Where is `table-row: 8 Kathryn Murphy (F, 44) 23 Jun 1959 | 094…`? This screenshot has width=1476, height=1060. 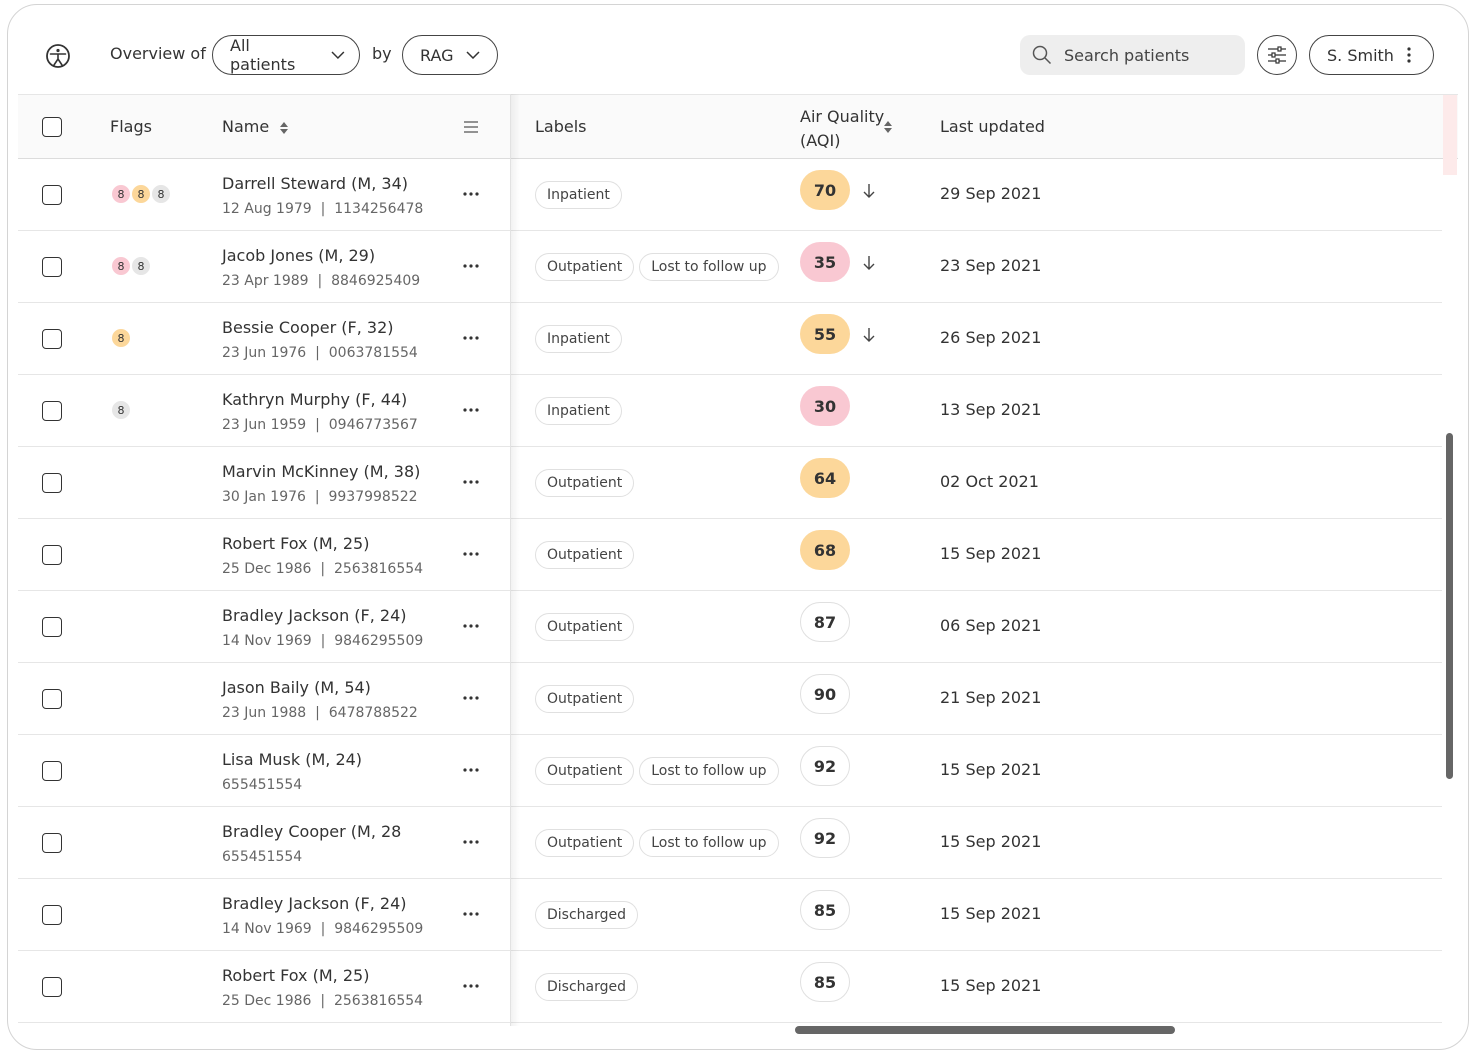 table-row: 8 Kathryn Murphy (F, 44) 23 Jun 1959 | 094… is located at coordinates (730, 411).